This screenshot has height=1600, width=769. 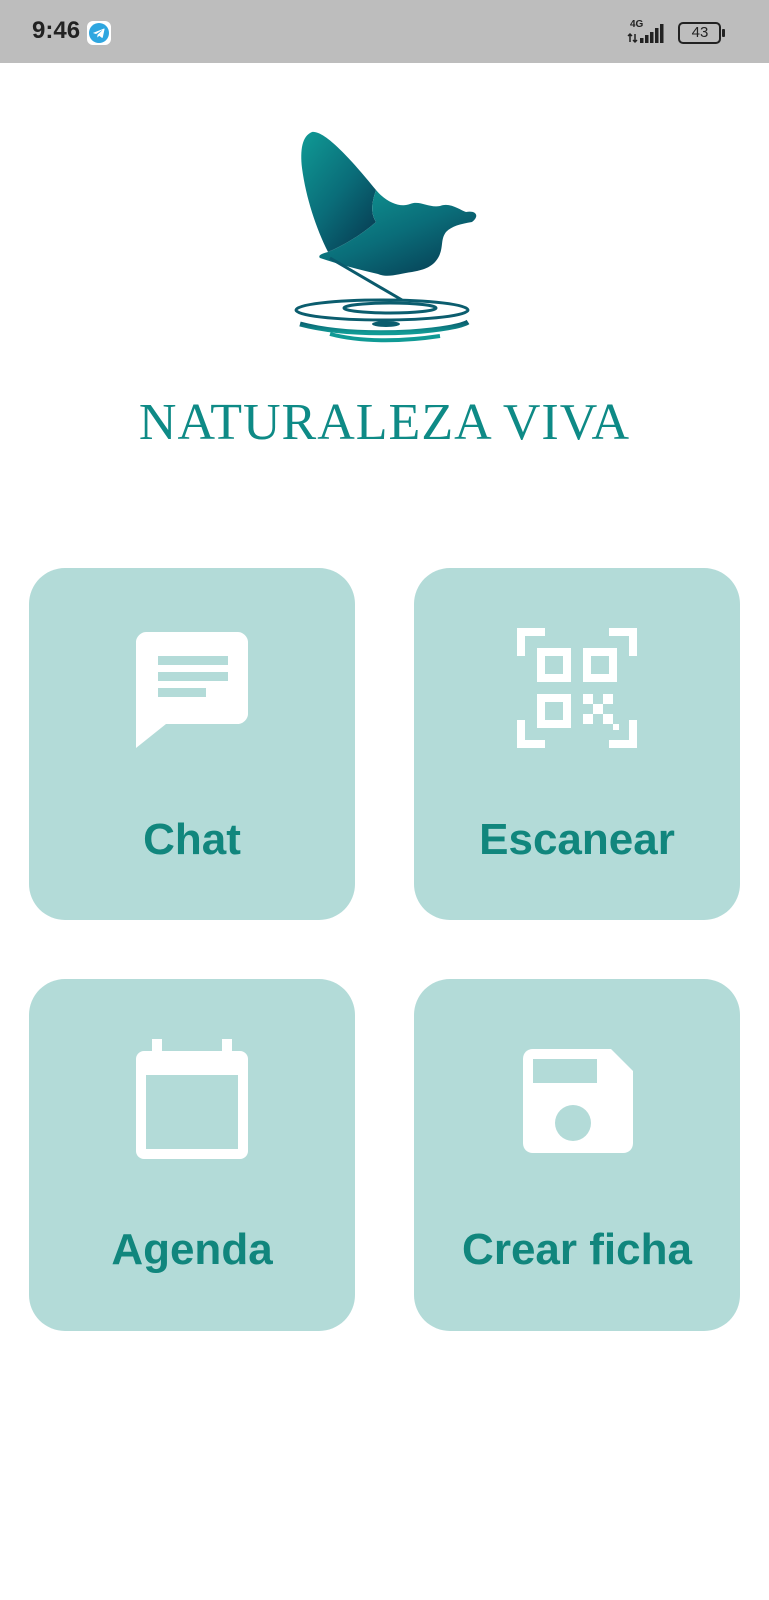 What do you see at coordinates (192, 839) in the screenshot?
I see `chat-label: Chat` at bounding box center [192, 839].